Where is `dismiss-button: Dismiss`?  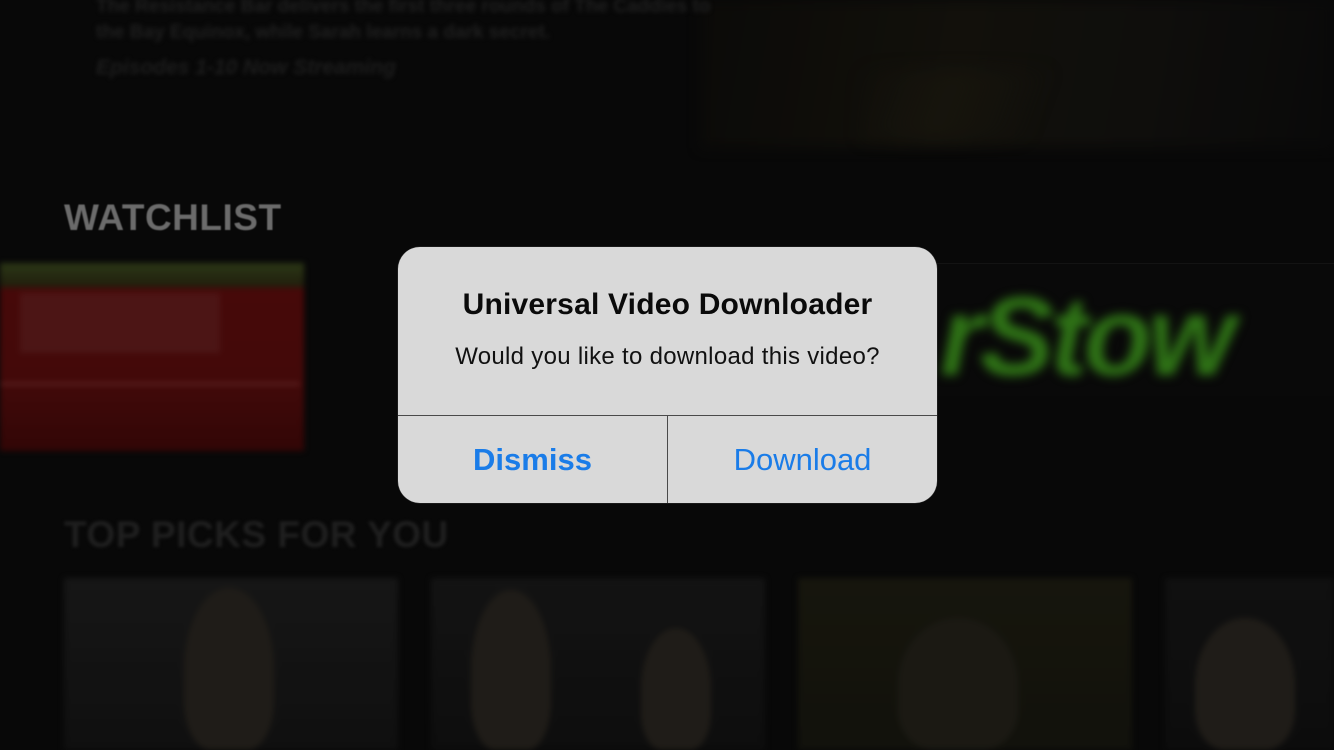 dismiss-button: Dismiss is located at coordinates (532, 459).